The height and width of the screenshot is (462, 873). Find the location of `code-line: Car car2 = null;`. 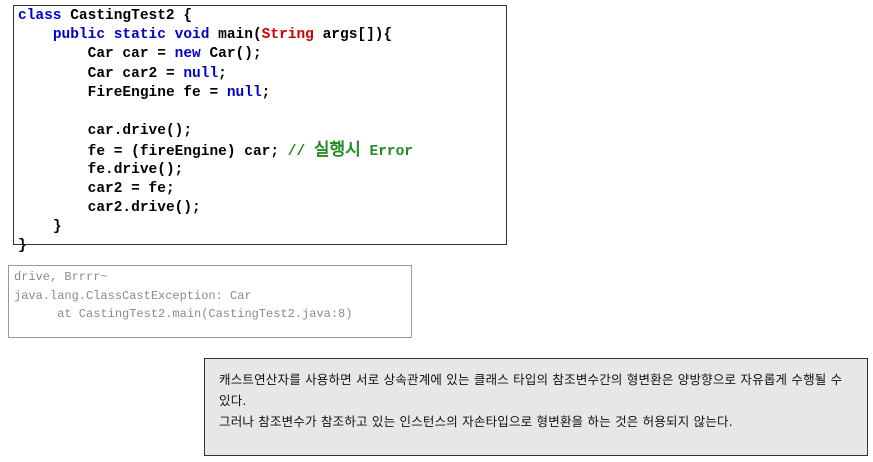

code-line: Car car2 = null; is located at coordinates (262, 74).